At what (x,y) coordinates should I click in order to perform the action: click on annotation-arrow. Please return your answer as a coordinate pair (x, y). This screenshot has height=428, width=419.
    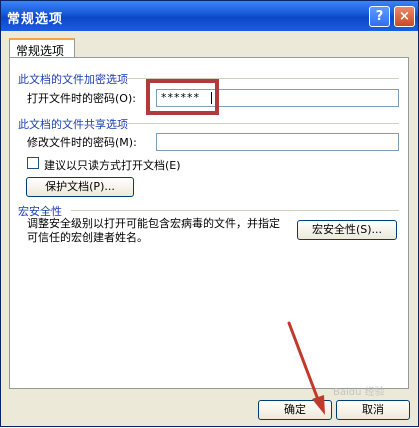
    Looking at the image, I should click on (306, 368).